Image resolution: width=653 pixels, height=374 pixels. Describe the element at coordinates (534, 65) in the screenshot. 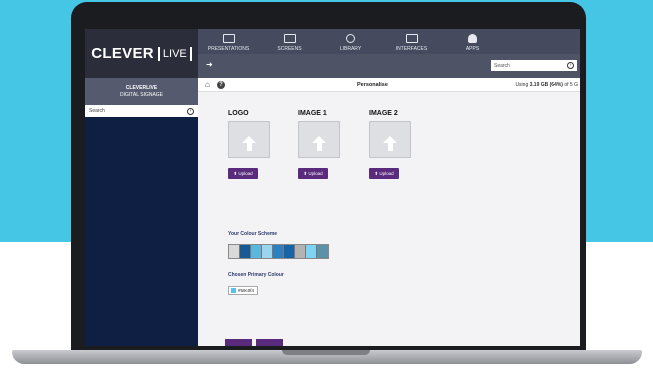

I see `search-input: Search ›` at that location.